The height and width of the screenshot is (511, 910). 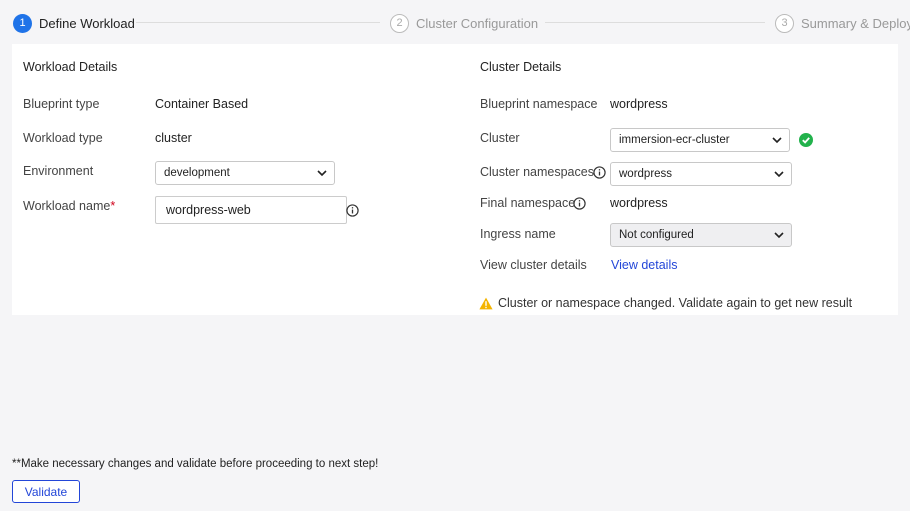 What do you see at coordinates (533, 265) in the screenshot?
I see `view-cluster-details-label: View cluster details` at bounding box center [533, 265].